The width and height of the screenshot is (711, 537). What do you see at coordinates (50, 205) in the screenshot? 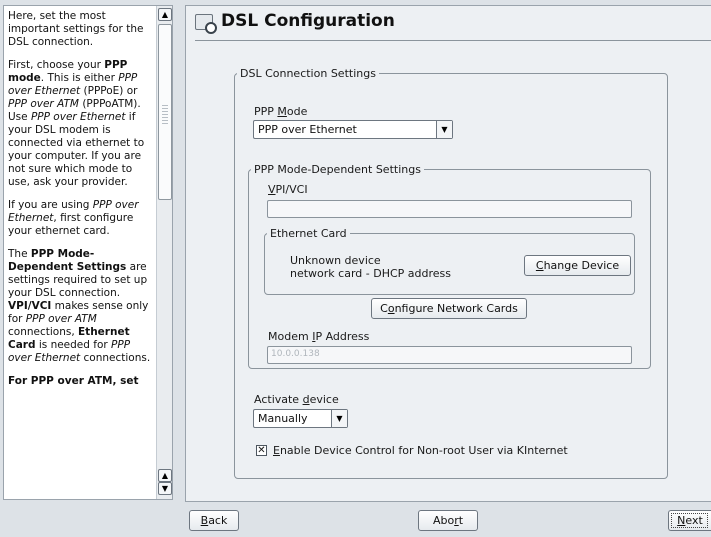
I see `help-text-span: If you are using` at bounding box center [50, 205].